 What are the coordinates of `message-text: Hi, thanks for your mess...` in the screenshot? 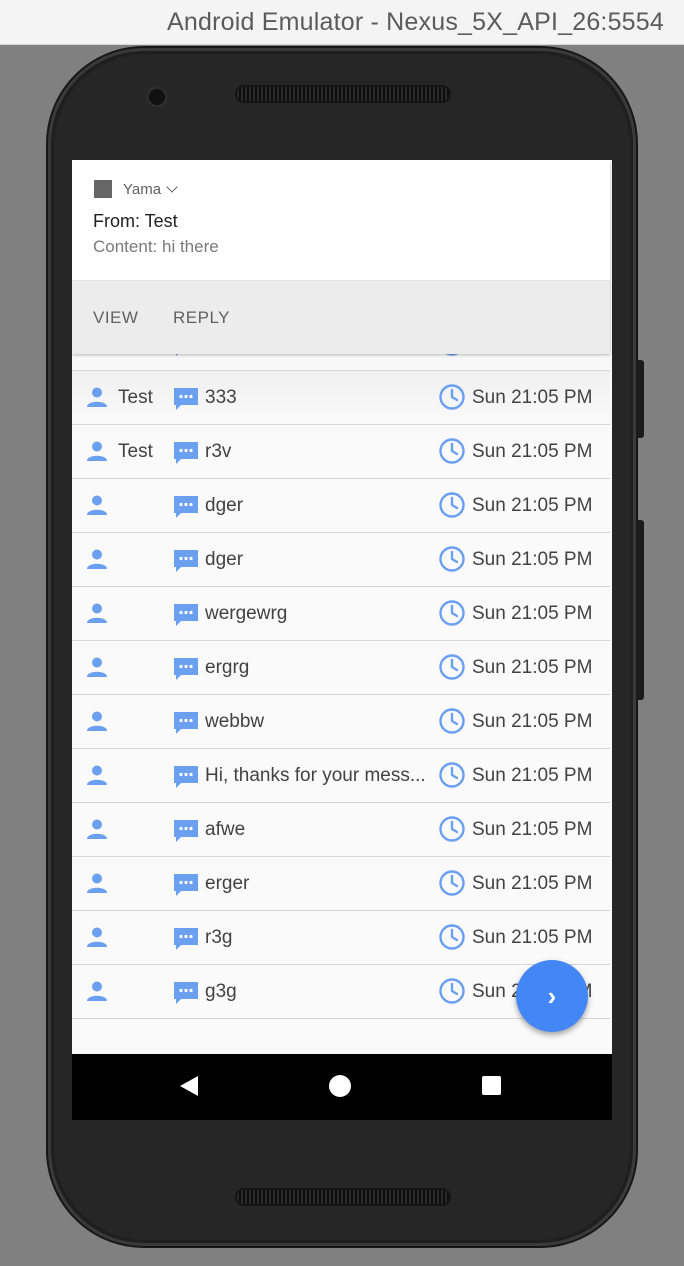 It's located at (315, 775).